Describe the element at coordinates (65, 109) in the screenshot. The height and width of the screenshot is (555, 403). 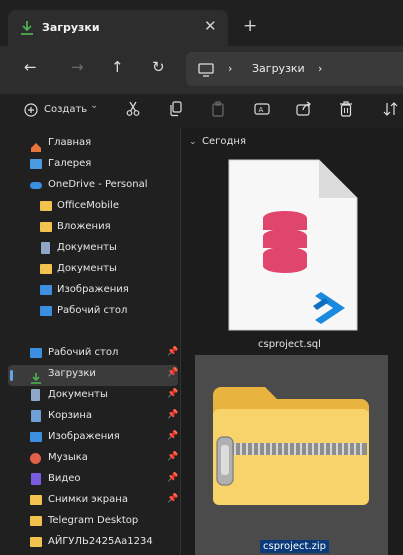
I see `create-button: Создать` at that location.